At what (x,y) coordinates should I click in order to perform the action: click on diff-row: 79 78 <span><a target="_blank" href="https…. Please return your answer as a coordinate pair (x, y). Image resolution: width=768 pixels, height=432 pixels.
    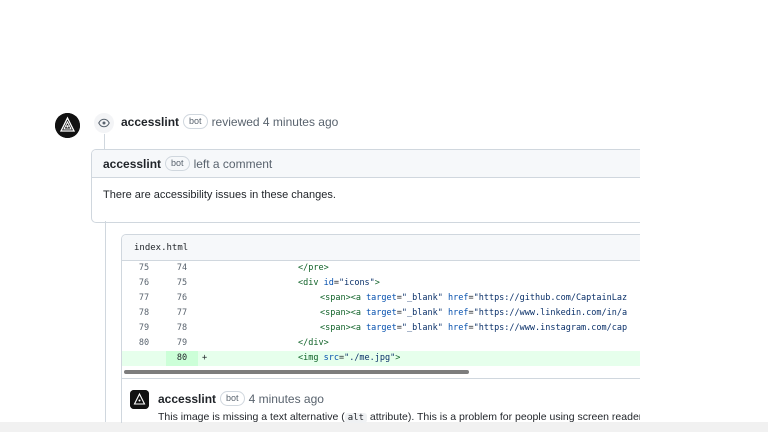
    Looking at the image, I should click on (387, 328).